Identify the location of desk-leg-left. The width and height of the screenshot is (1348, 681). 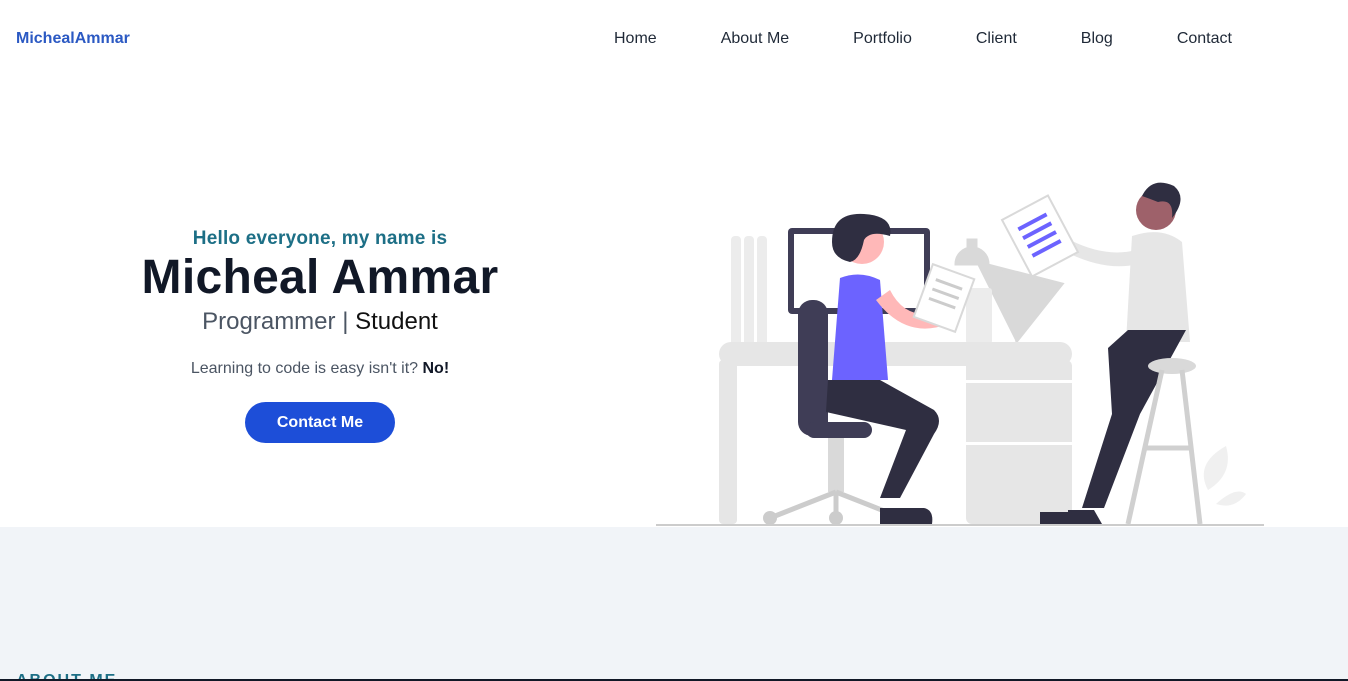
(728, 442).